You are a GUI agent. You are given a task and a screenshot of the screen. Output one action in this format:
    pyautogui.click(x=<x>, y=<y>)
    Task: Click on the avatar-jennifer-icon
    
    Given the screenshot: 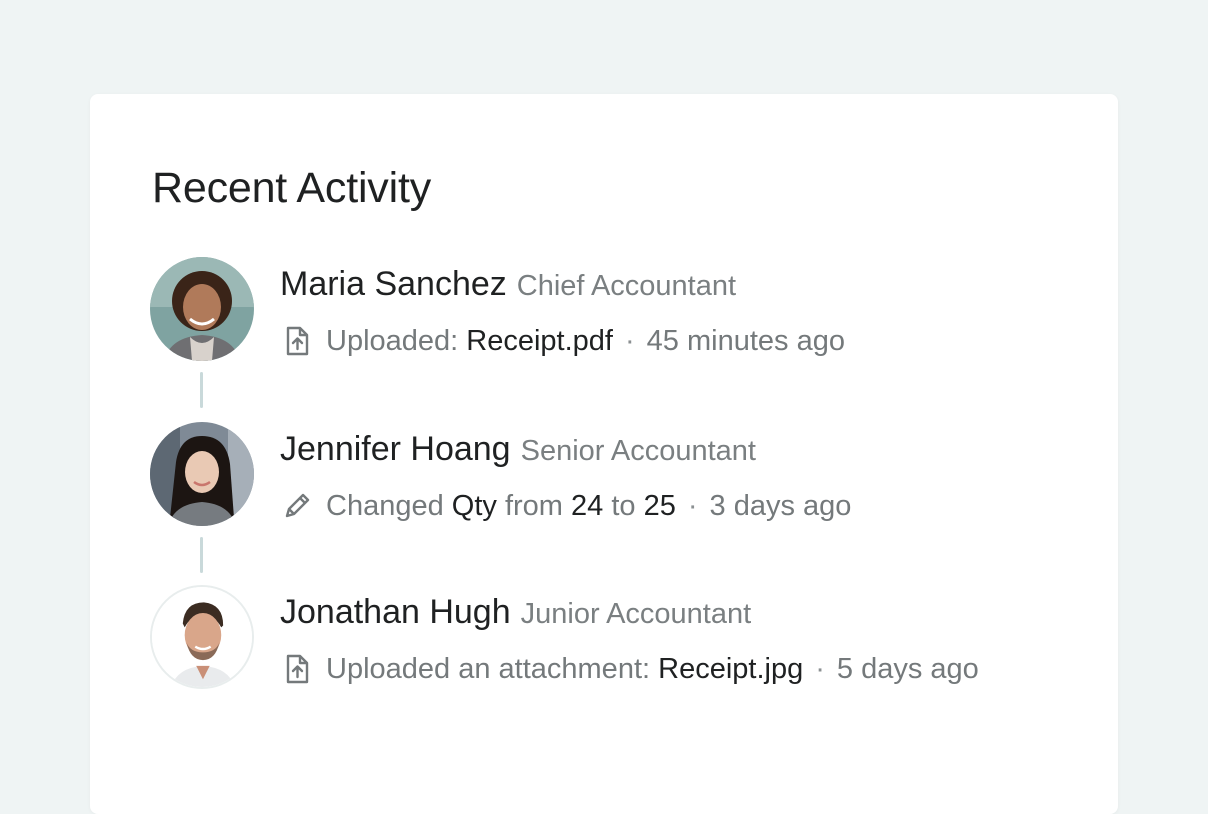 What is the action you would take?
    pyautogui.click(x=202, y=474)
    